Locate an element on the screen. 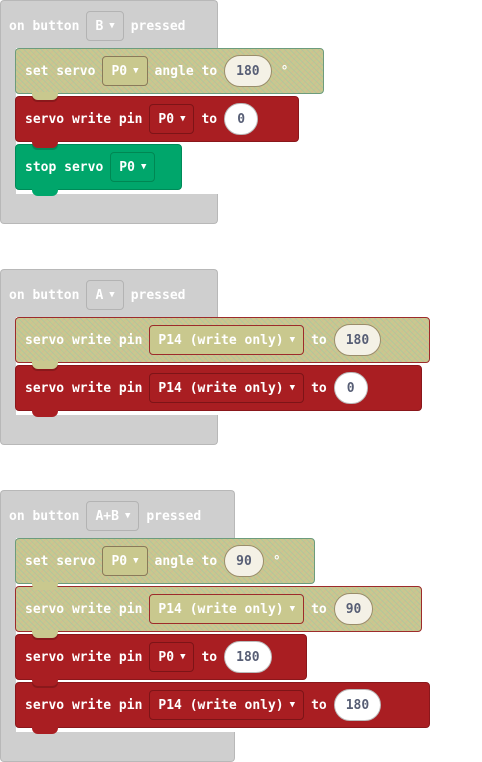  servo-write-pin-block: servo write pin P14 (write only) ▼ to 90 is located at coordinates (218, 612).